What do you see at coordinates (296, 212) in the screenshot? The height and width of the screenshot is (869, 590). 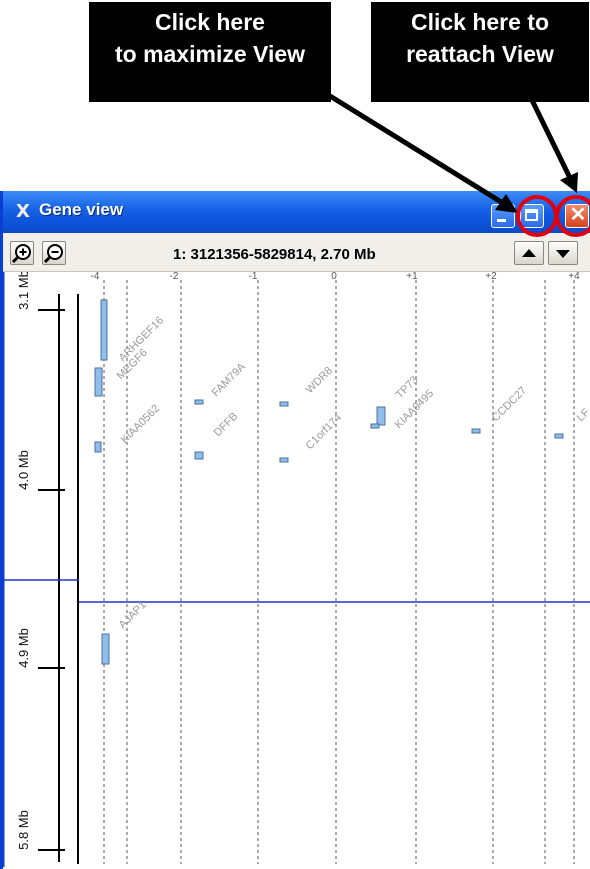 I see `title-bar: X Gene view ✕` at bounding box center [296, 212].